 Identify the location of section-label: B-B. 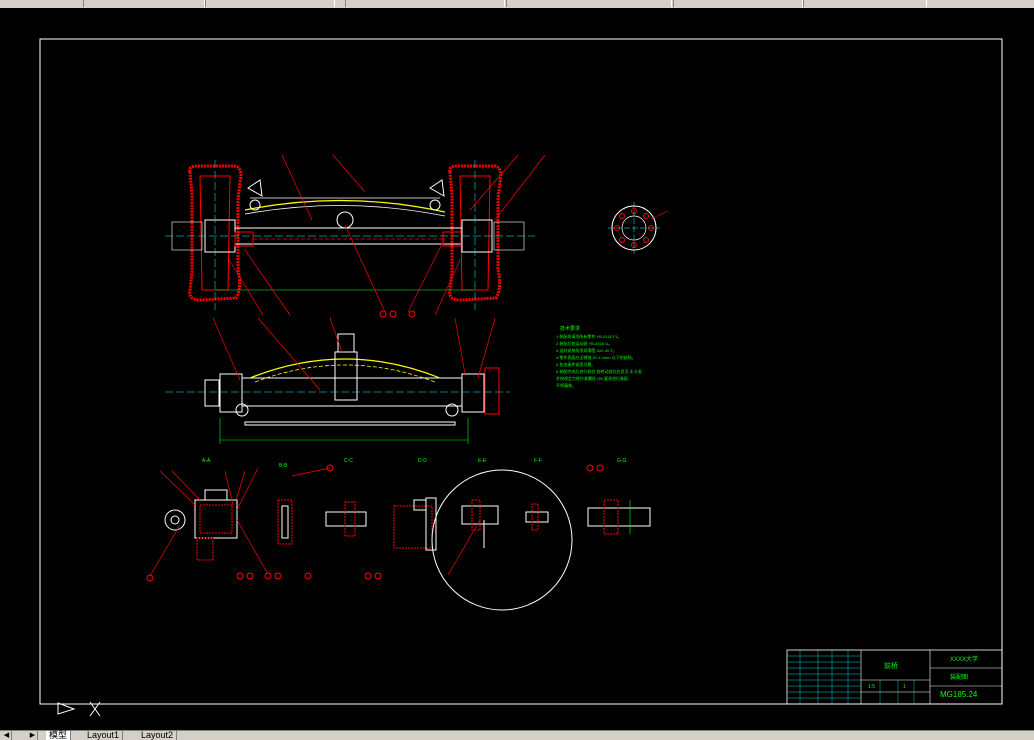
(283, 466).